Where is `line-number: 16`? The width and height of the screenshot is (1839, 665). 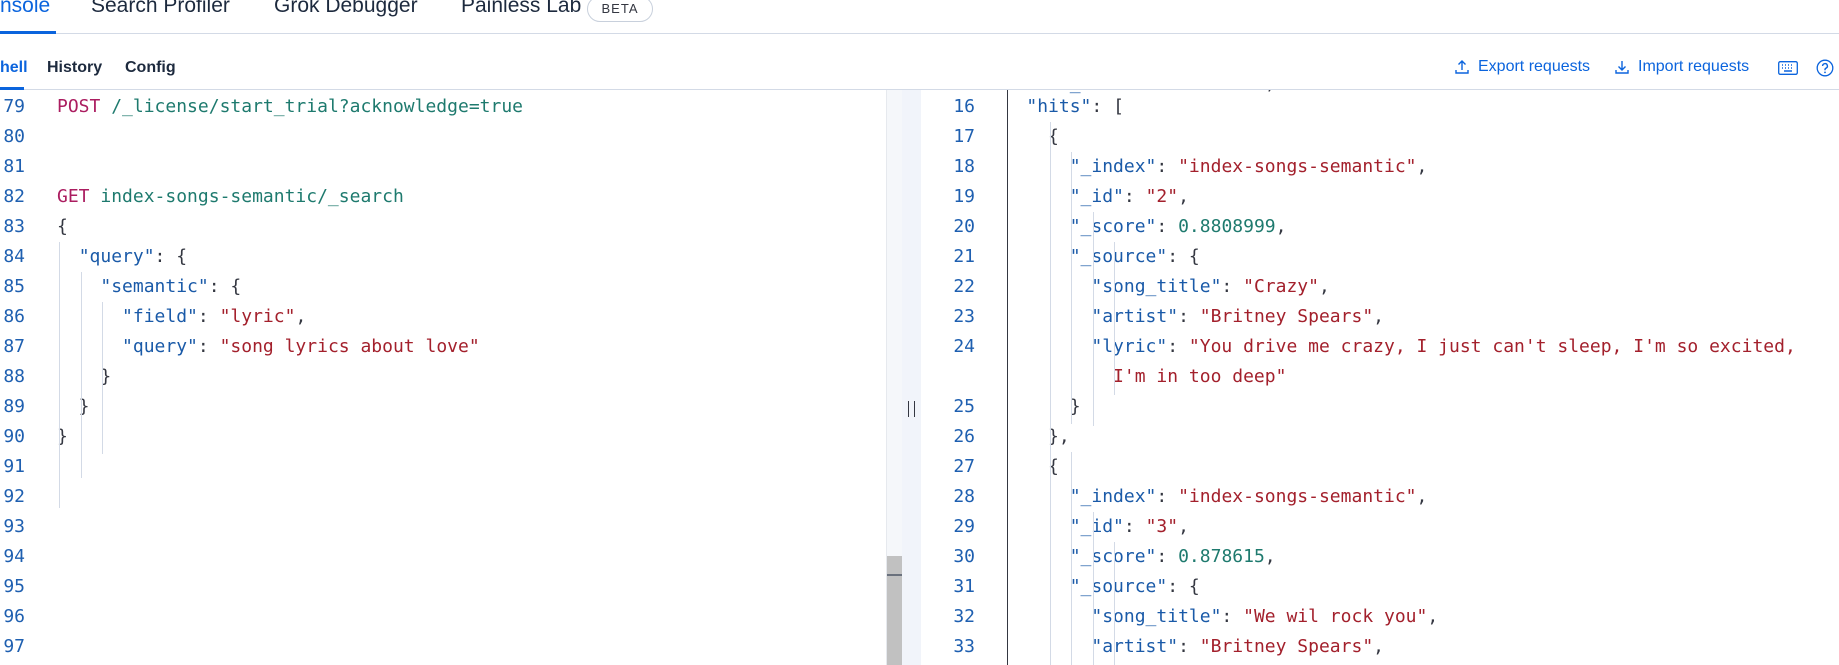
line-number: 16 is located at coordinates (964, 106).